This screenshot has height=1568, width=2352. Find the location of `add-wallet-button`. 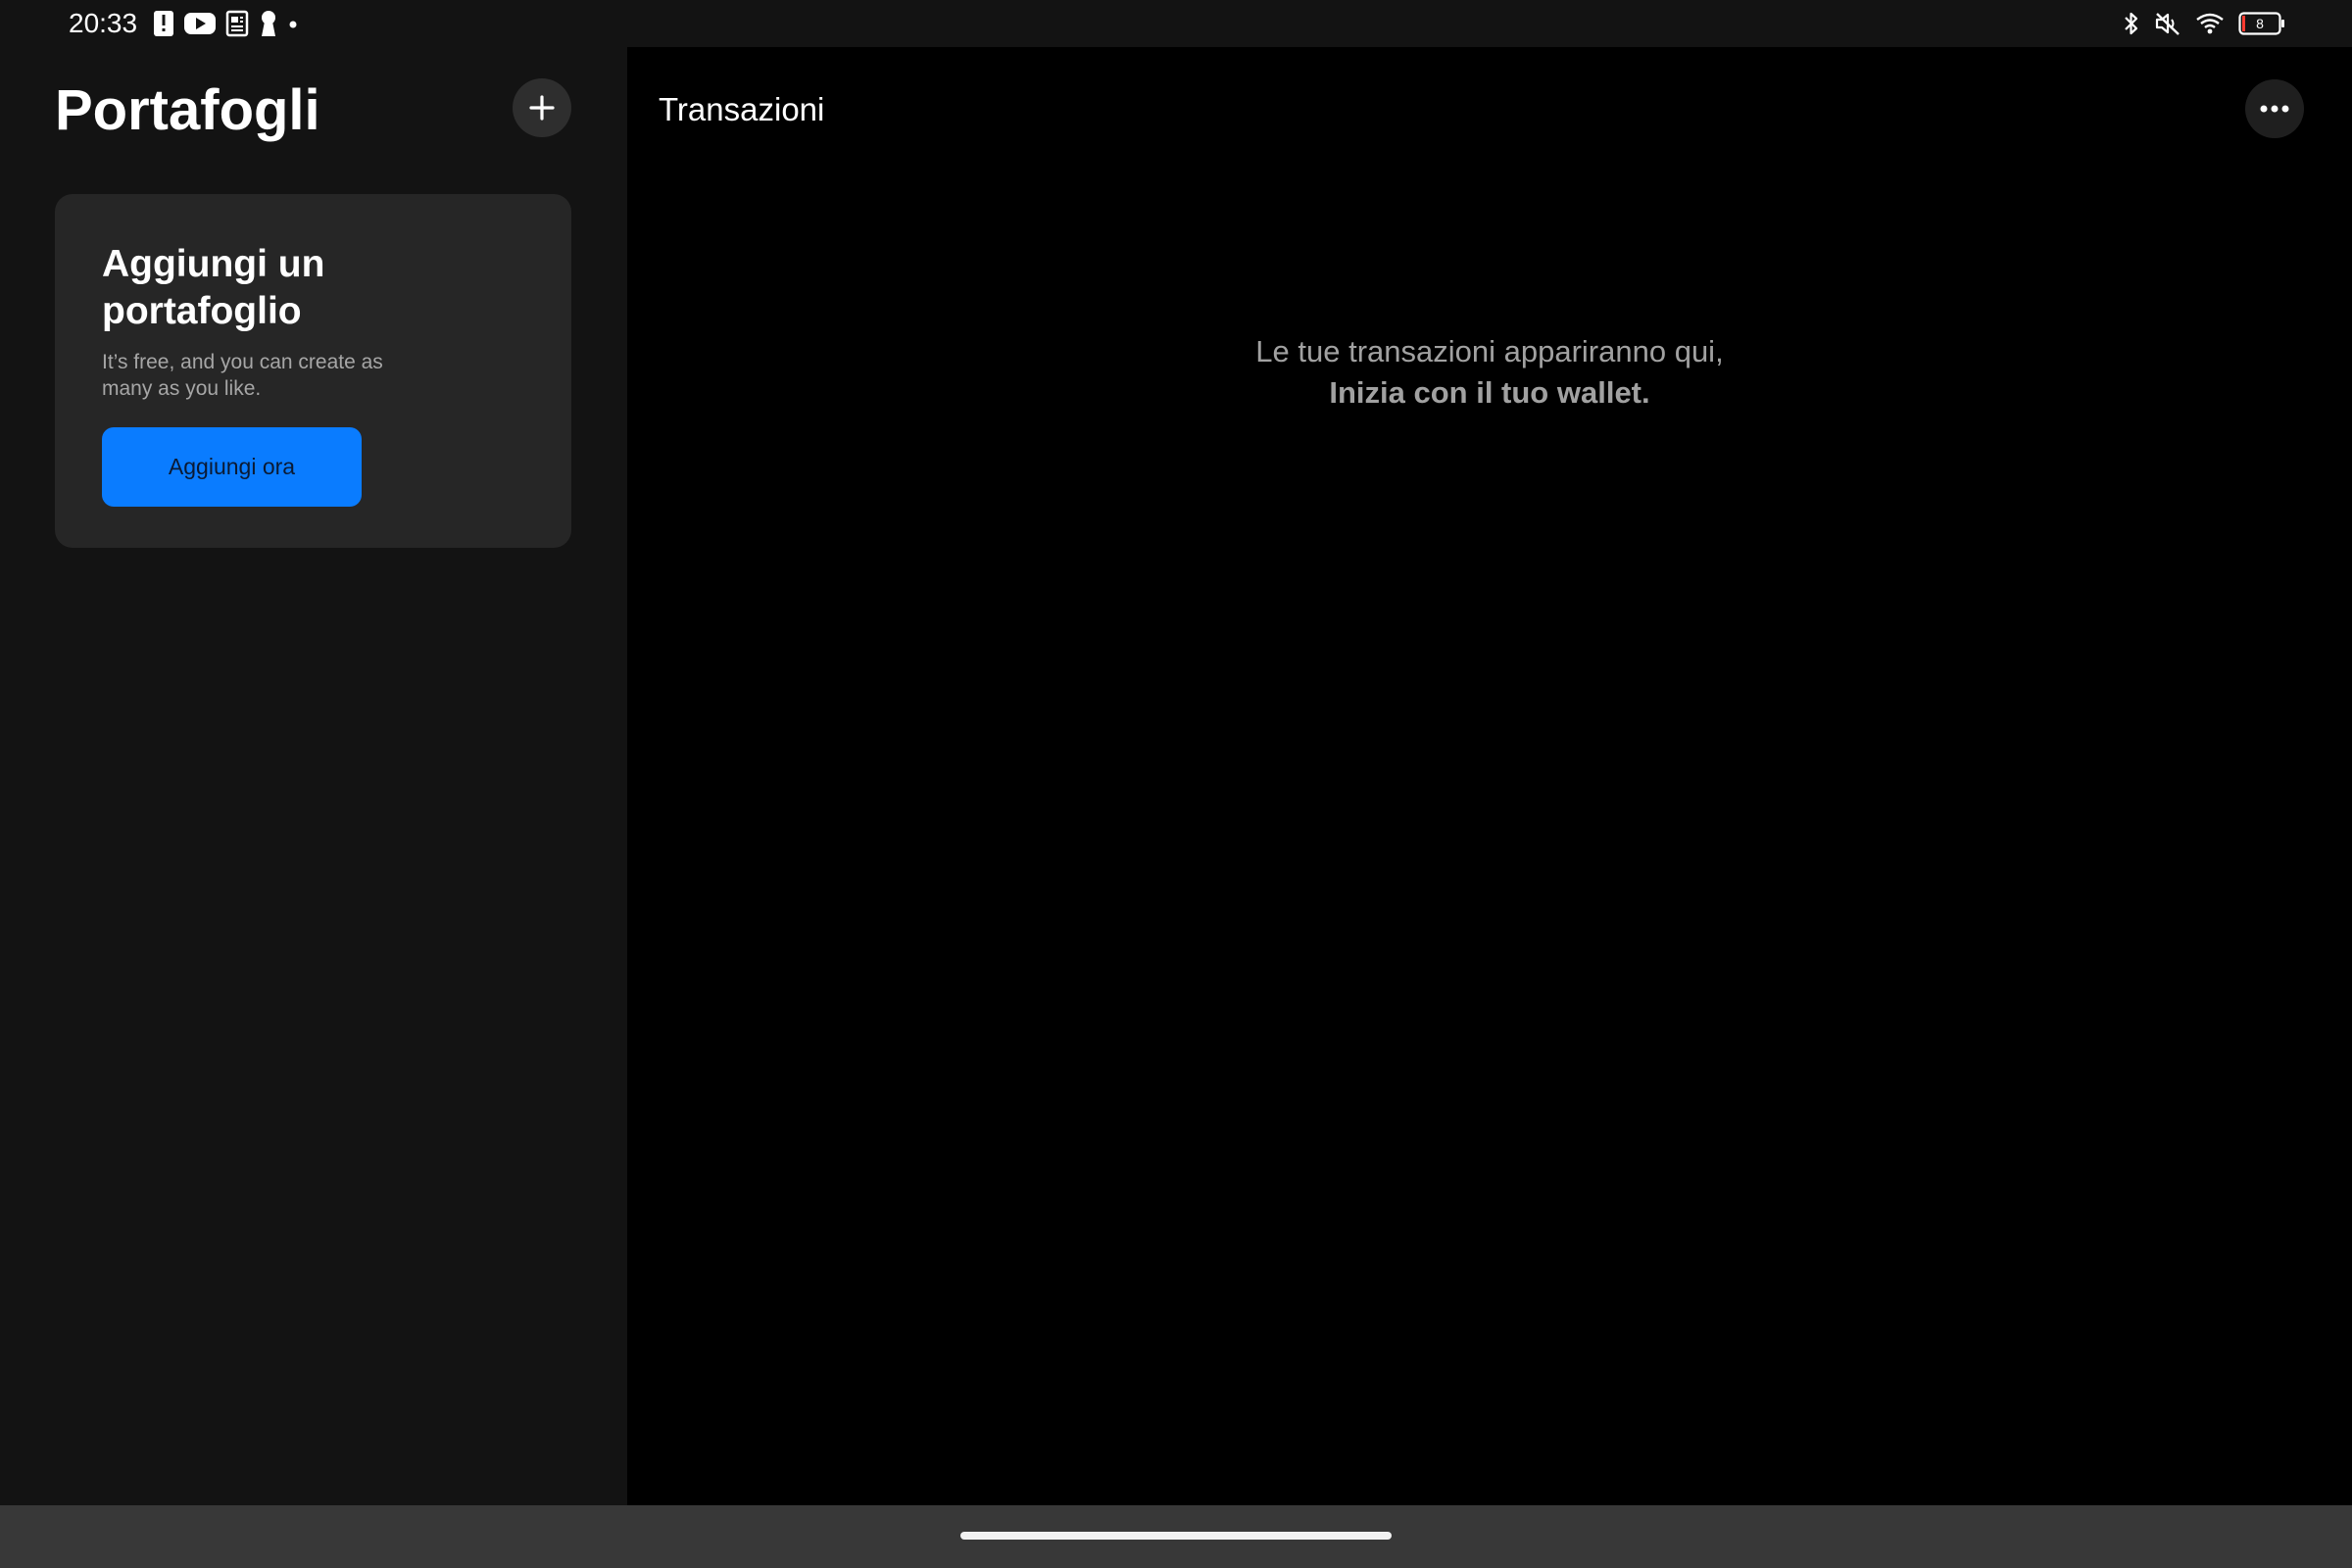

add-wallet-button is located at coordinates (542, 107).